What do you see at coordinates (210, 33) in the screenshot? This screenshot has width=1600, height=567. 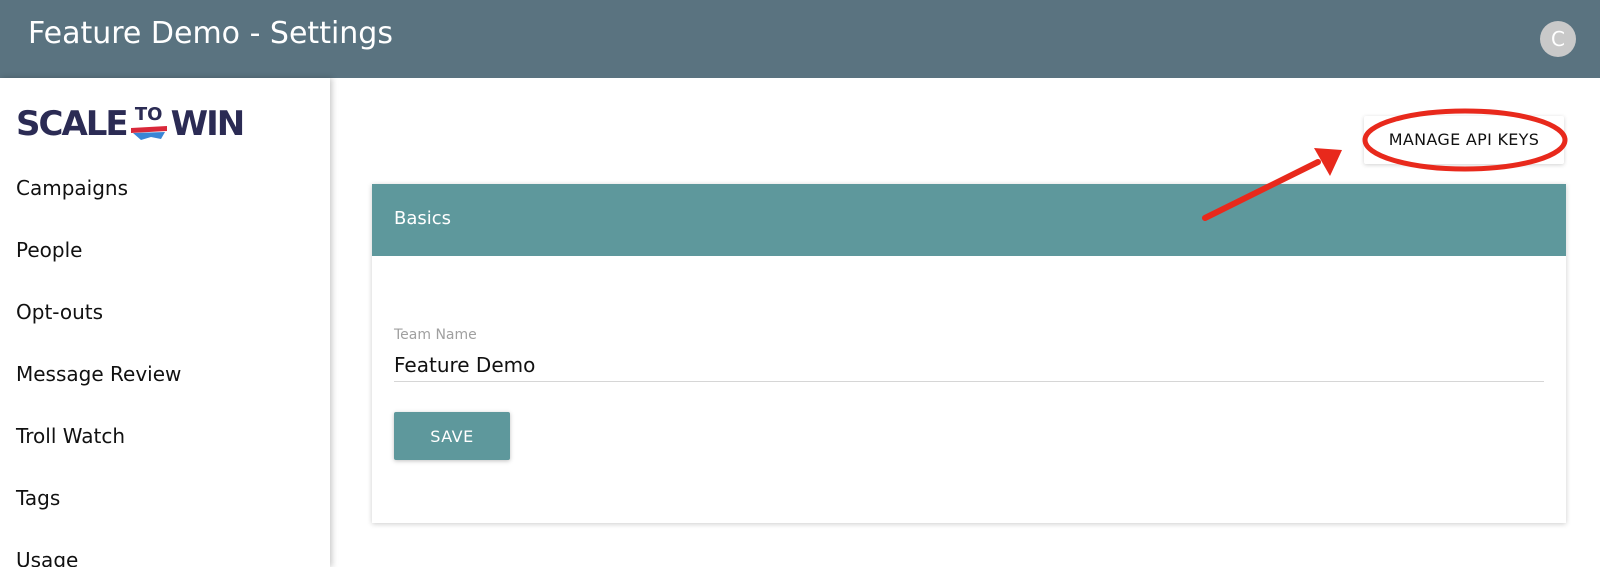 I see `page-title: Feature Demo - Settings` at bounding box center [210, 33].